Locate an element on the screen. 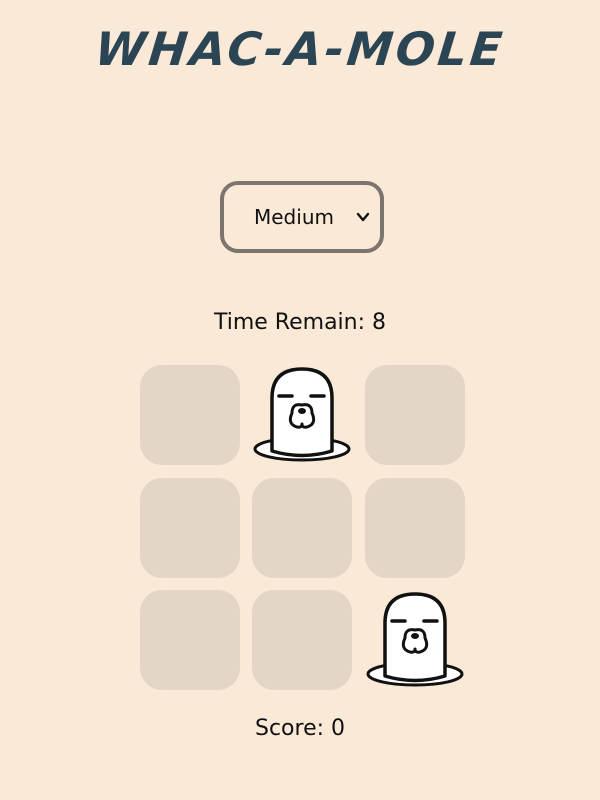  time-remaining-value: 8 is located at coordinates (379, 322).